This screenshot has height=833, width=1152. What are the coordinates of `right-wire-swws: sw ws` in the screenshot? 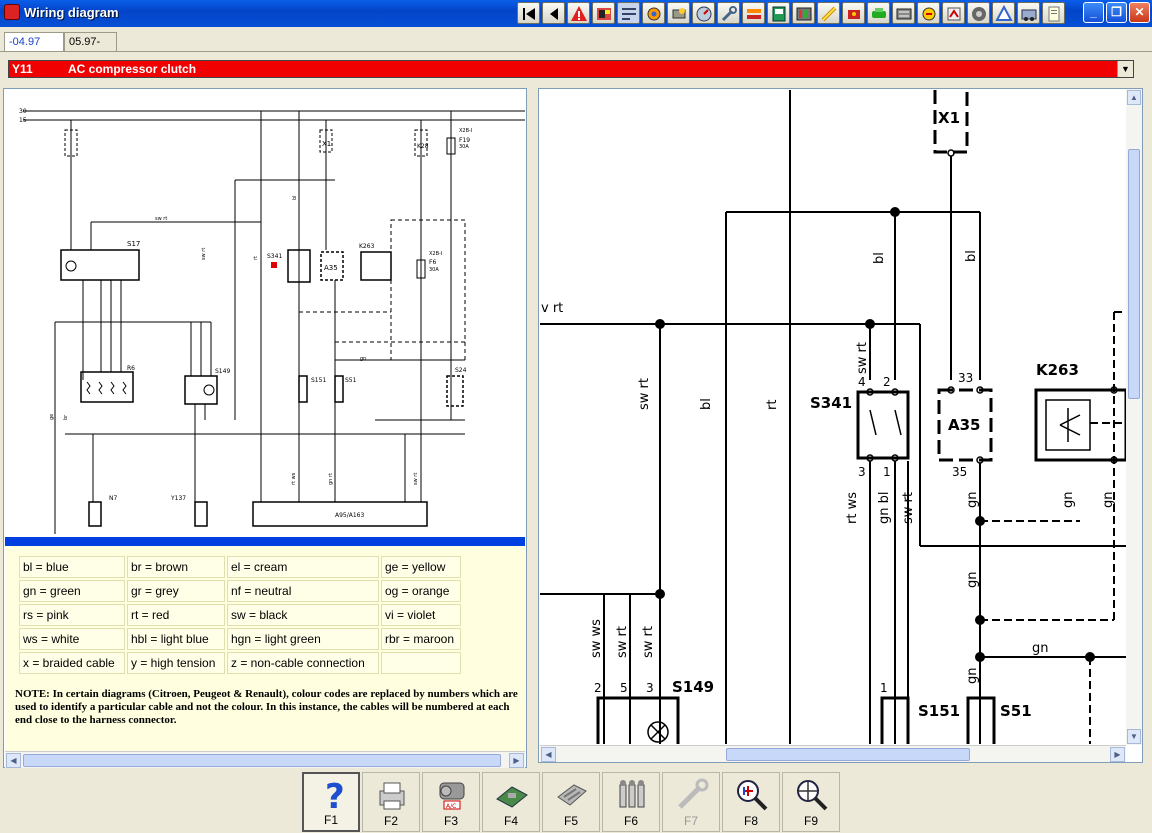 It's located at (596, 638).